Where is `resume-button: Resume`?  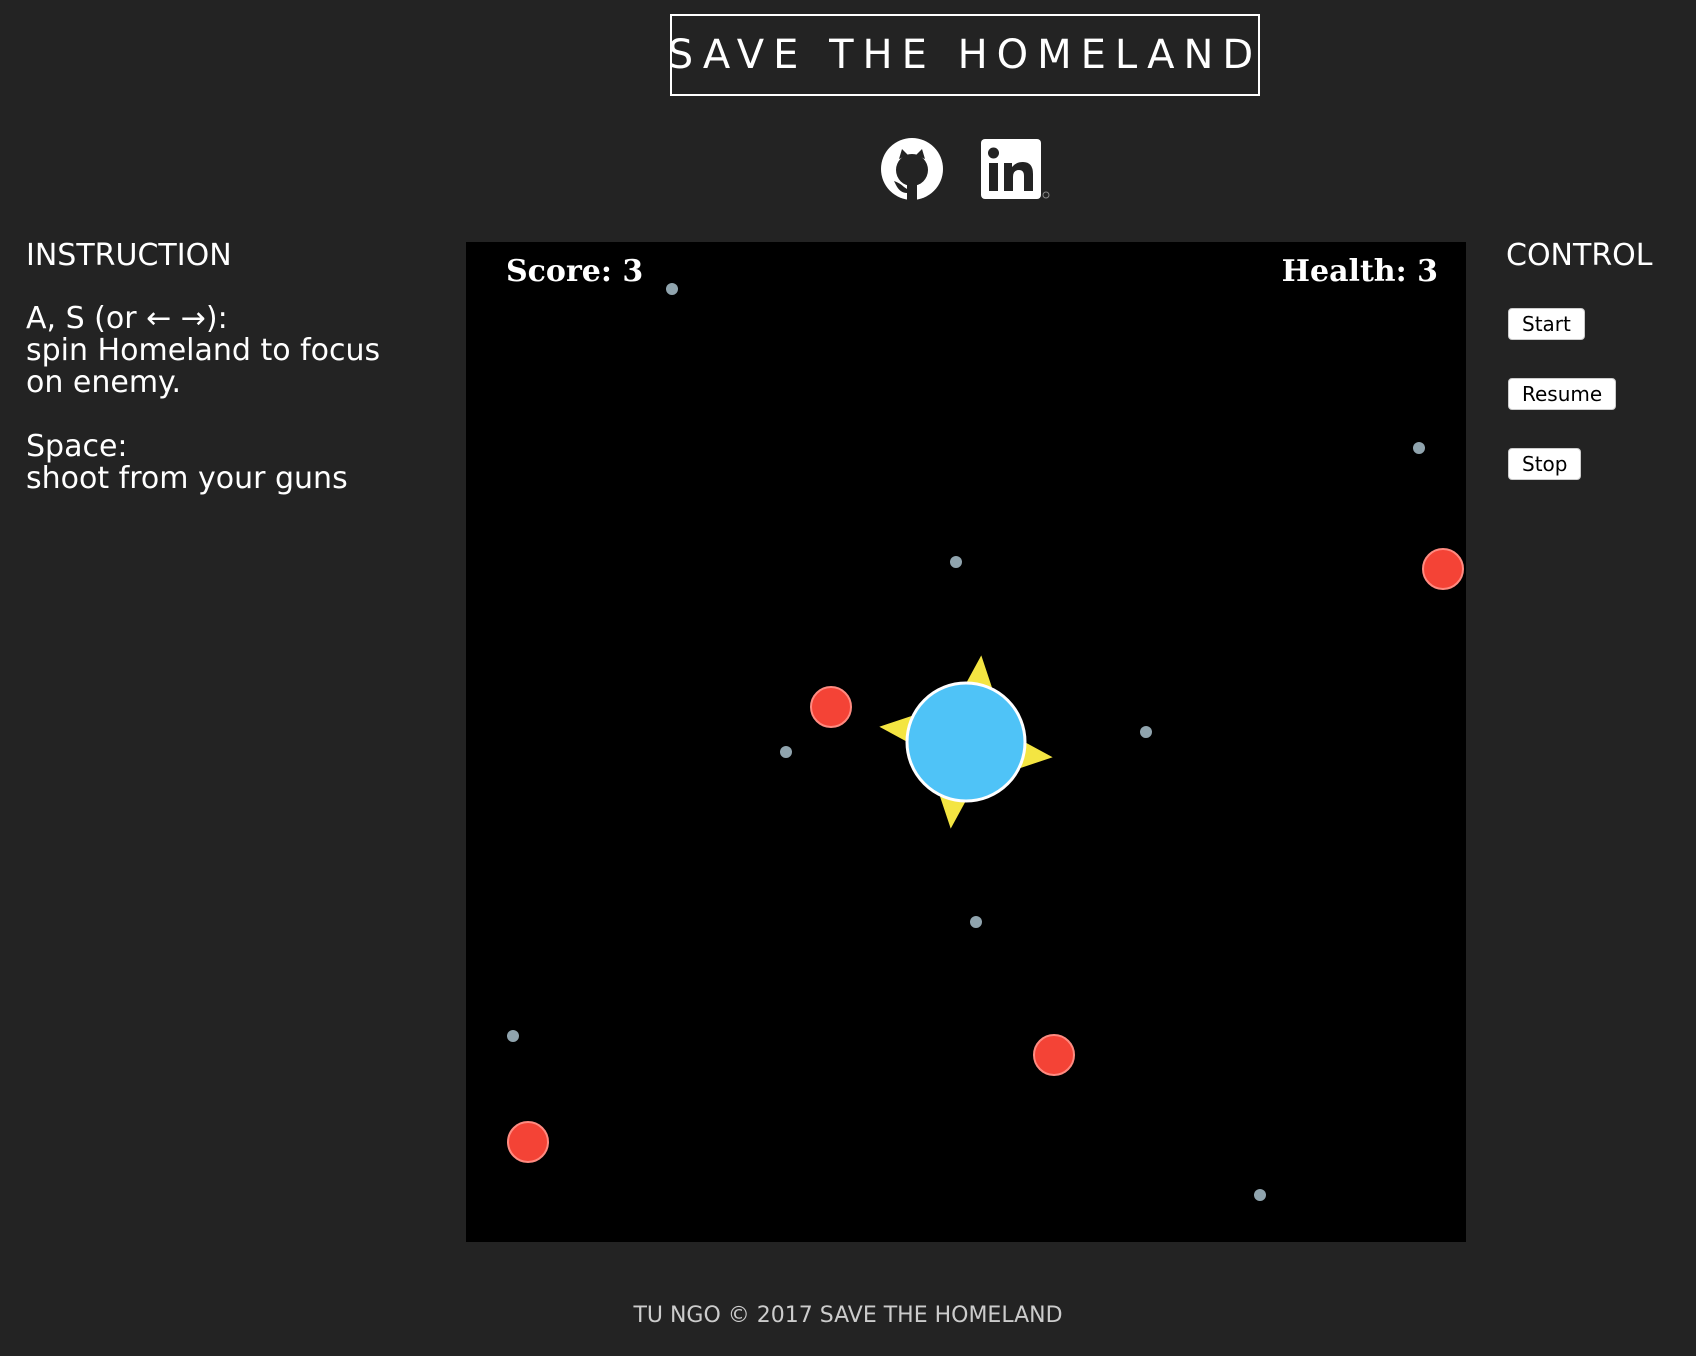 resume-button: Resume is located at coordinates (1562, 394).